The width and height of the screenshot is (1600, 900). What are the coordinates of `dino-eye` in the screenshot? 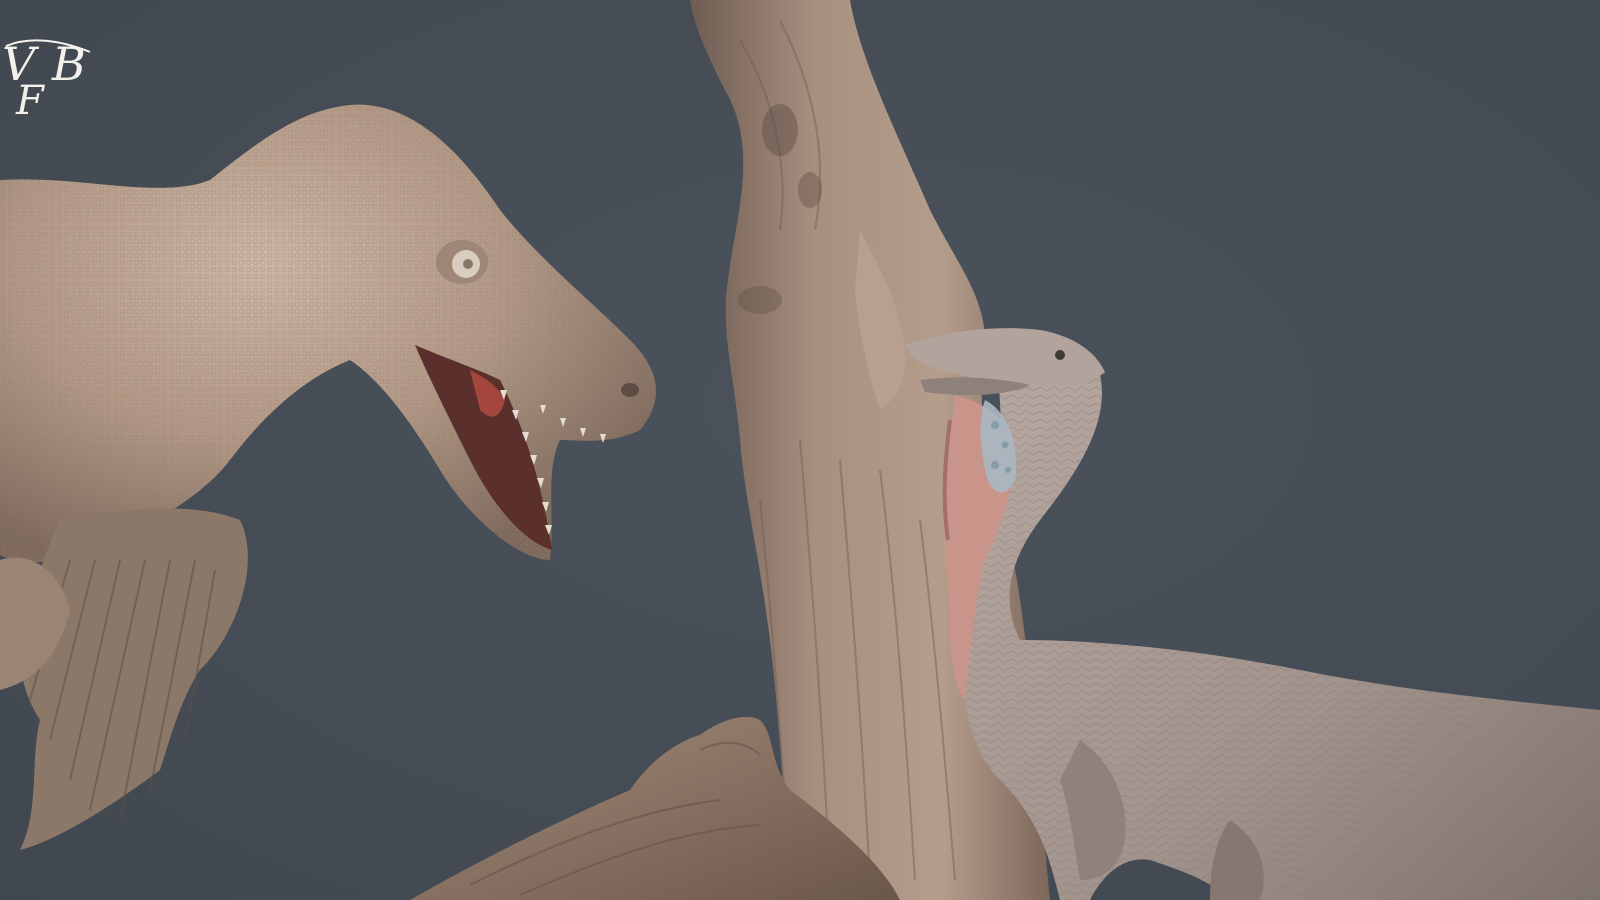 It's located at (1060, 355).